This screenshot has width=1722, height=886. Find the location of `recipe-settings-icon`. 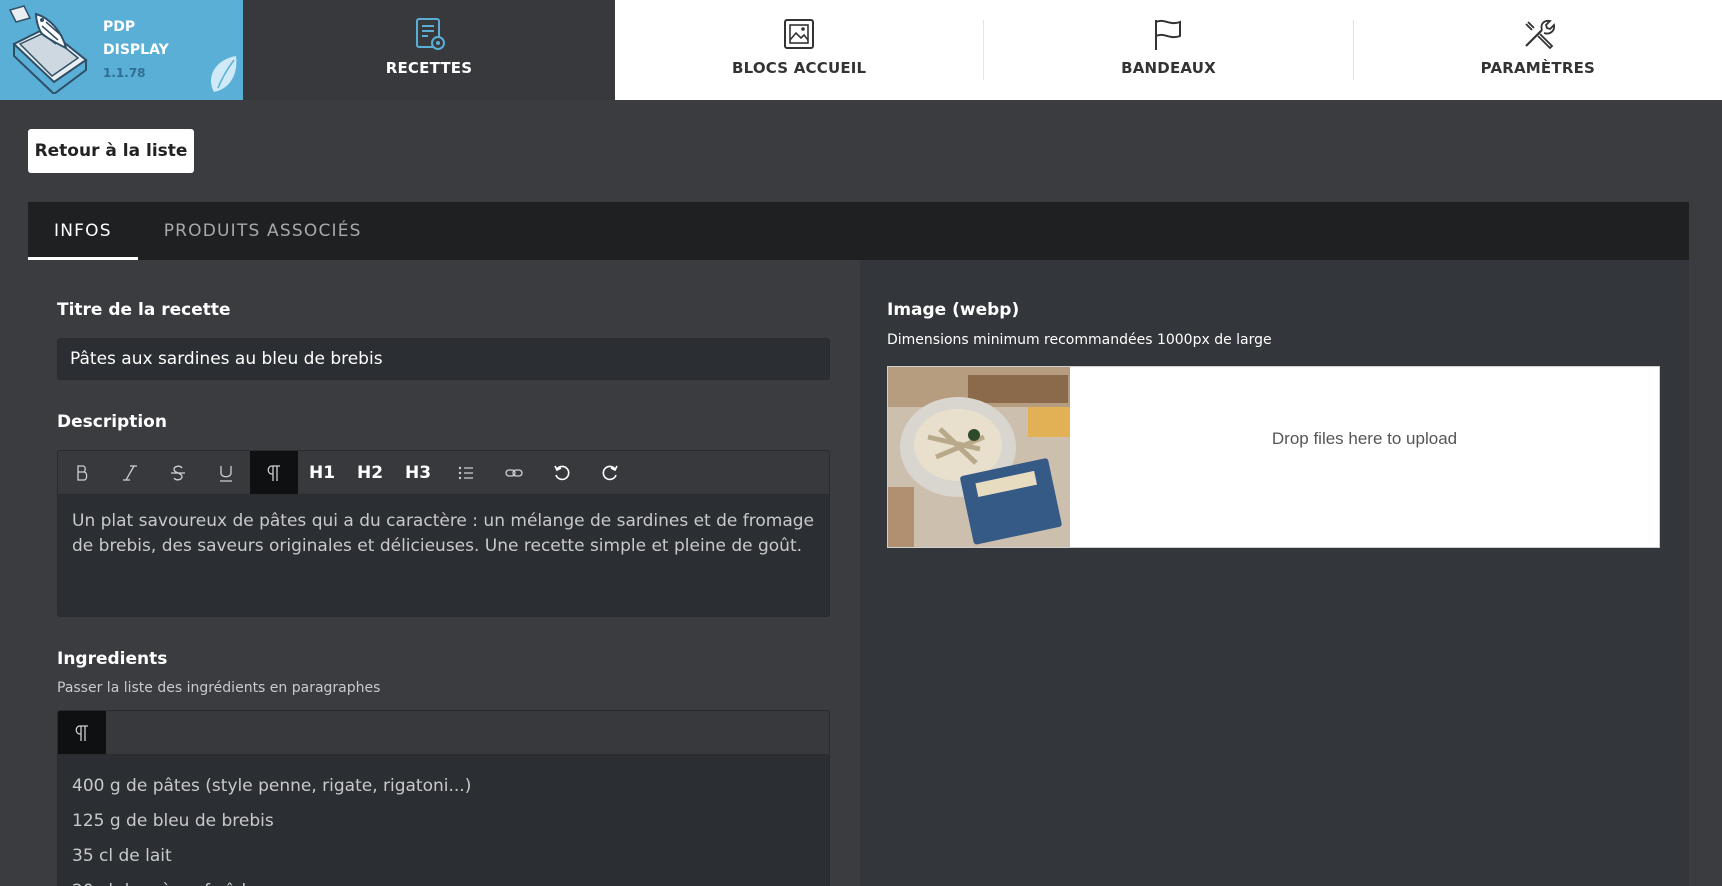

recipe-settings-icon is located at coordinates (430, 34).